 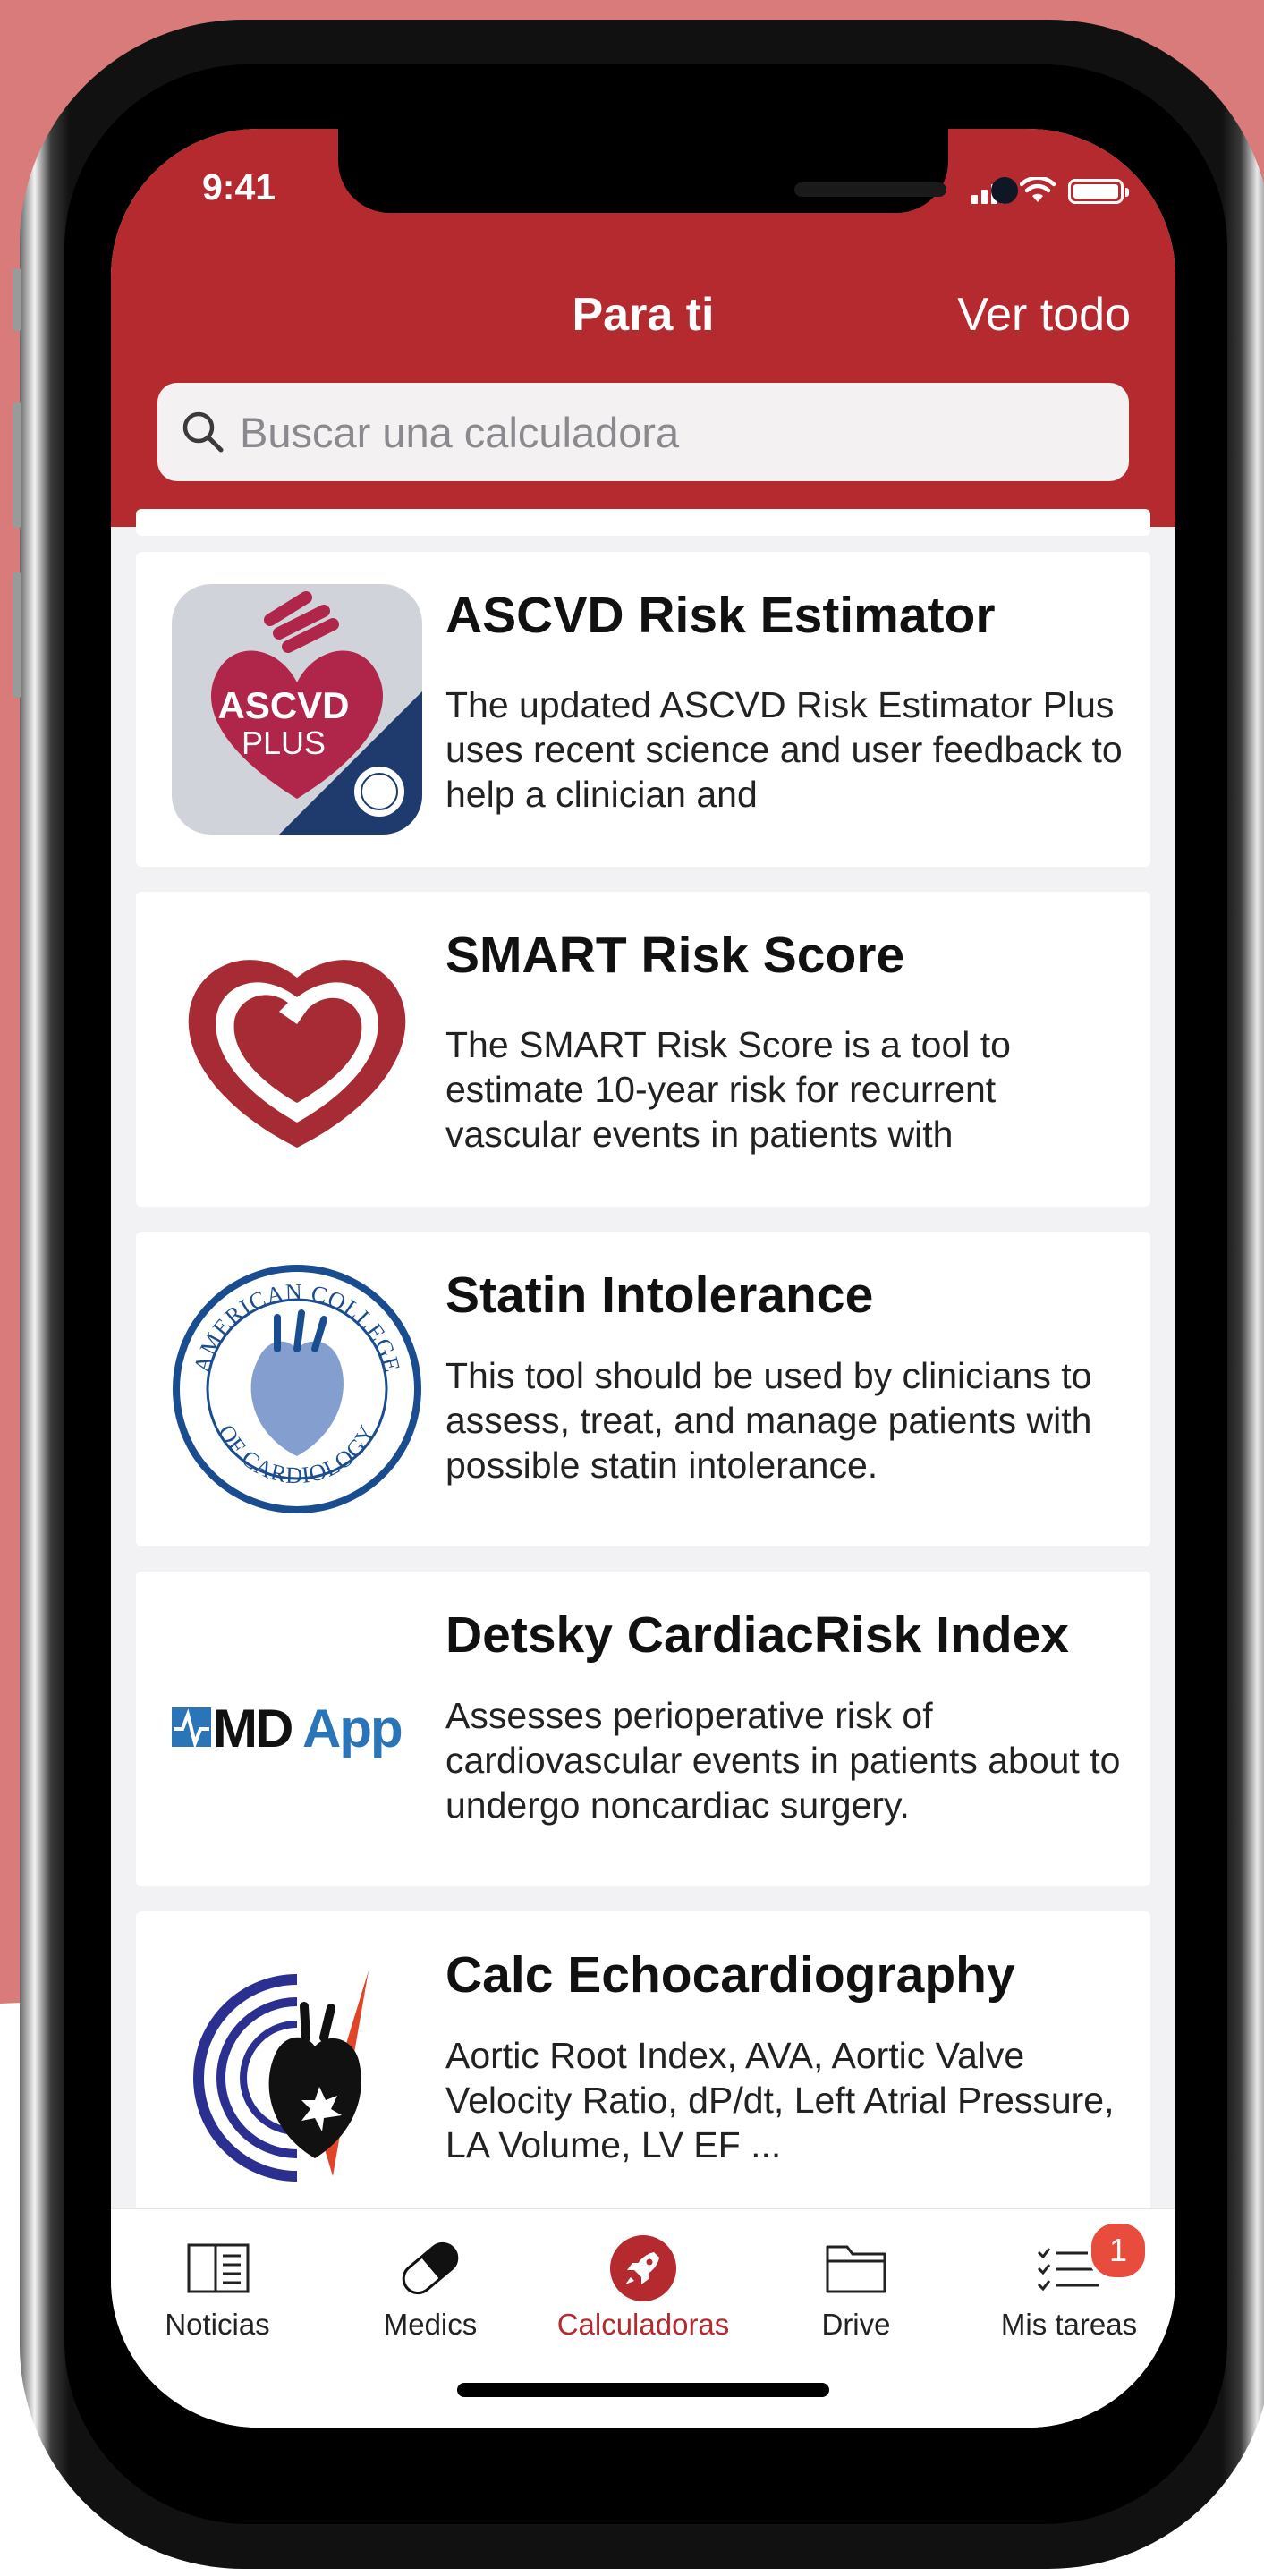 I want to click on card-title: Calc Echocardiography, so click(x=730, y=1975).